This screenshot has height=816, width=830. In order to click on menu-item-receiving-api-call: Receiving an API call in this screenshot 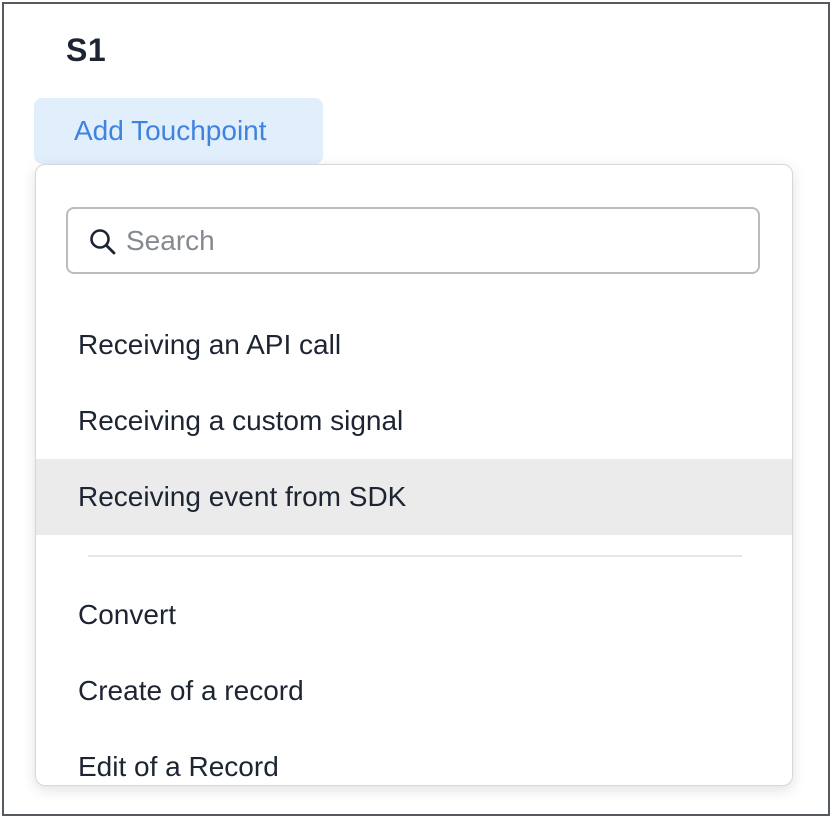, I will do `click(414, 345)`.